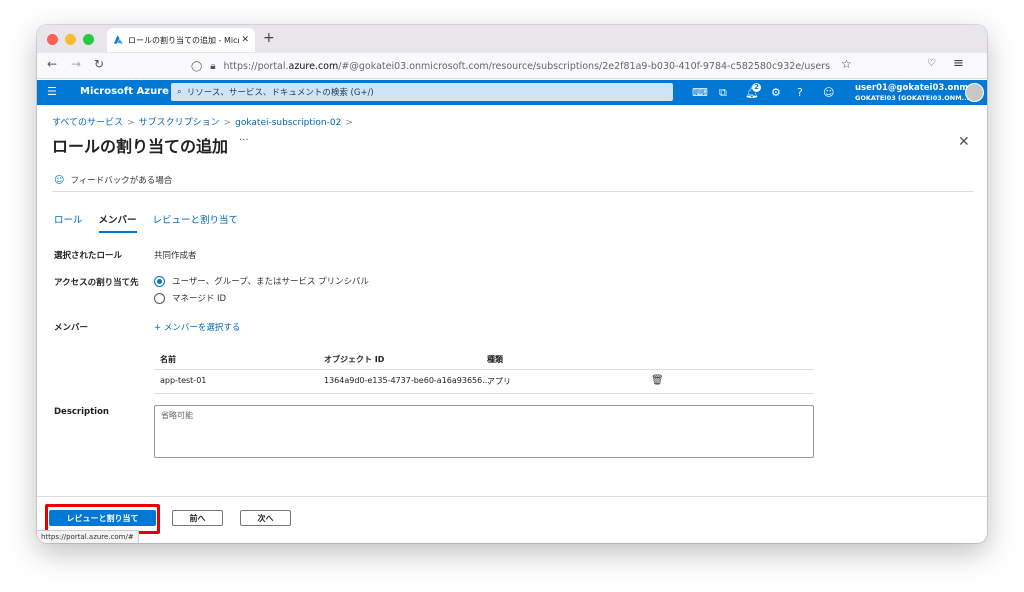  I want to click on url-prefix: https://portal., so click(256, 66).